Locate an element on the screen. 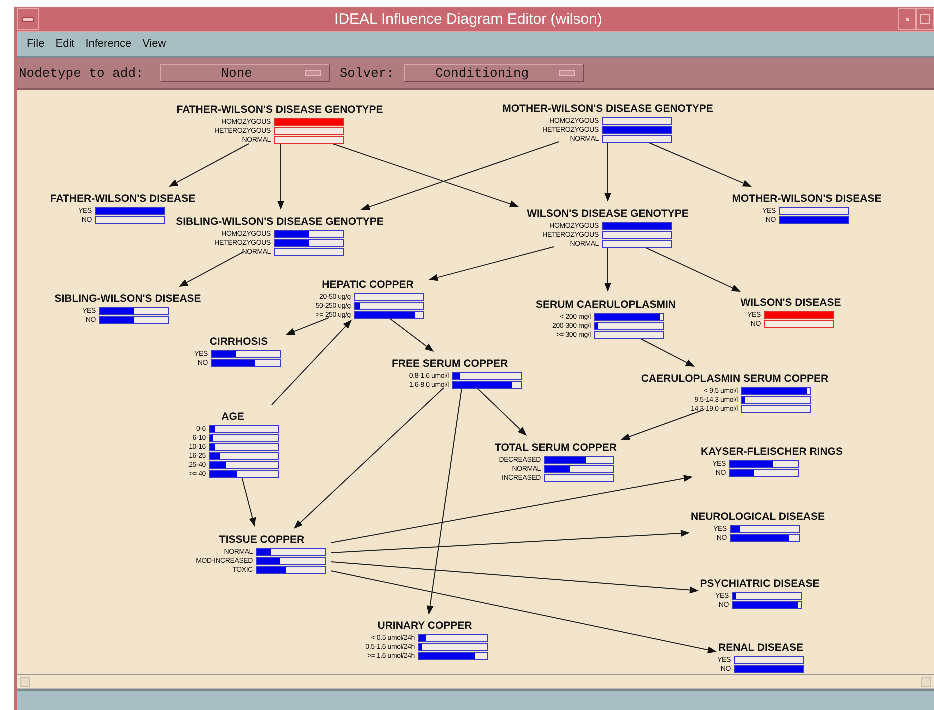  node-title: RENAL DISEASE is located at coordinates (761, 648).